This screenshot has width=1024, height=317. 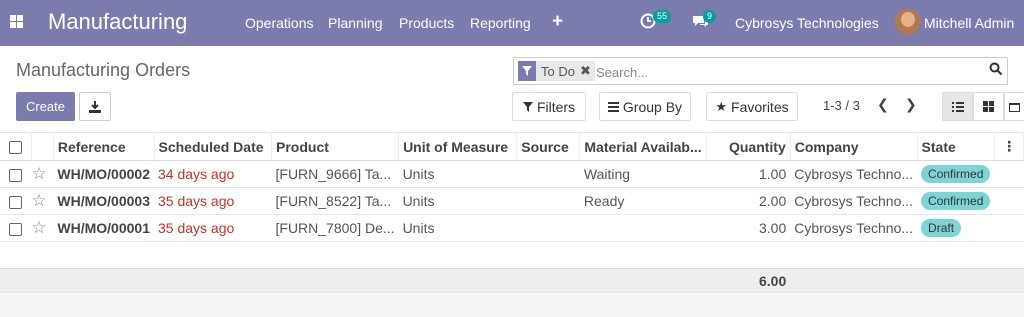 I want to click on download-button, so click(x=95, y=106).